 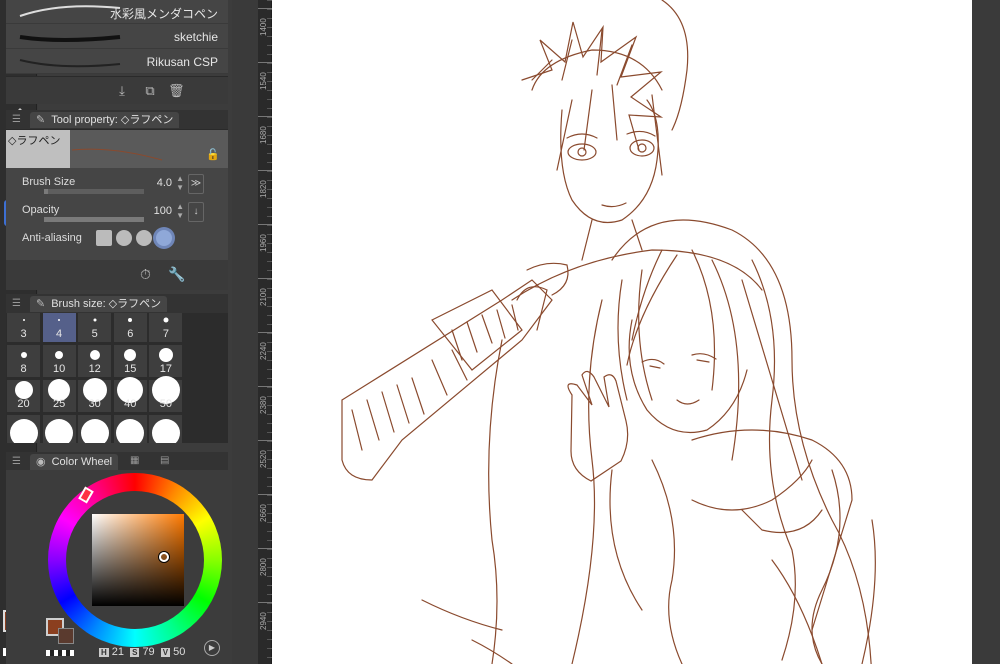 I want to click on brush-size-cell: 7, so click(x=166, y=328).